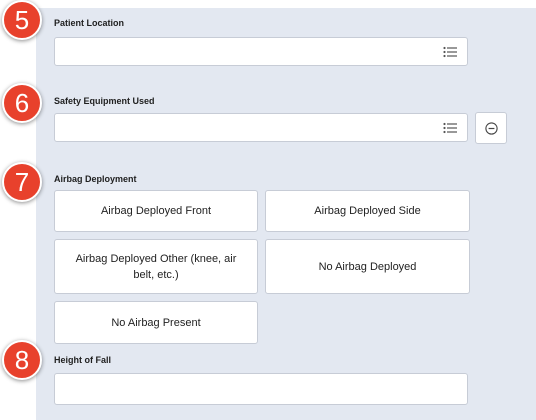 Image resolution: width=536 pixels, height=420 pixels. I want to click on remove-button, so click(491, 128).